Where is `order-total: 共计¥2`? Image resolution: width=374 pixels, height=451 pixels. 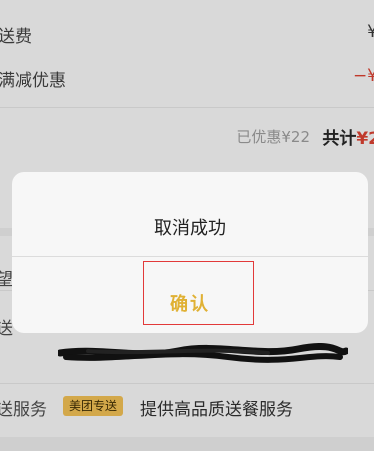 order-total: 共计¥2 is located at coordinates (348, 136).